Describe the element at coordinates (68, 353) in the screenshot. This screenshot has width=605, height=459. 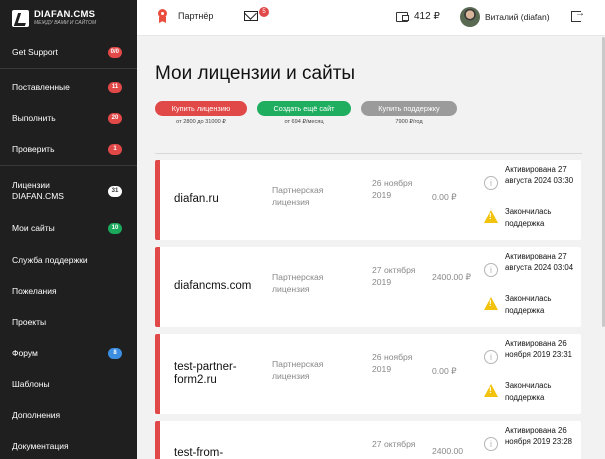
I see `sidebar-item-forum: Форум 8` at that location.